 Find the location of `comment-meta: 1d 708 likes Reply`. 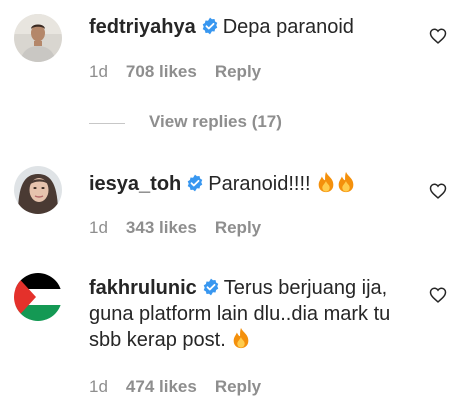

comment-meta: 1d 708 likes Reply is located at coordinates (175, 72).